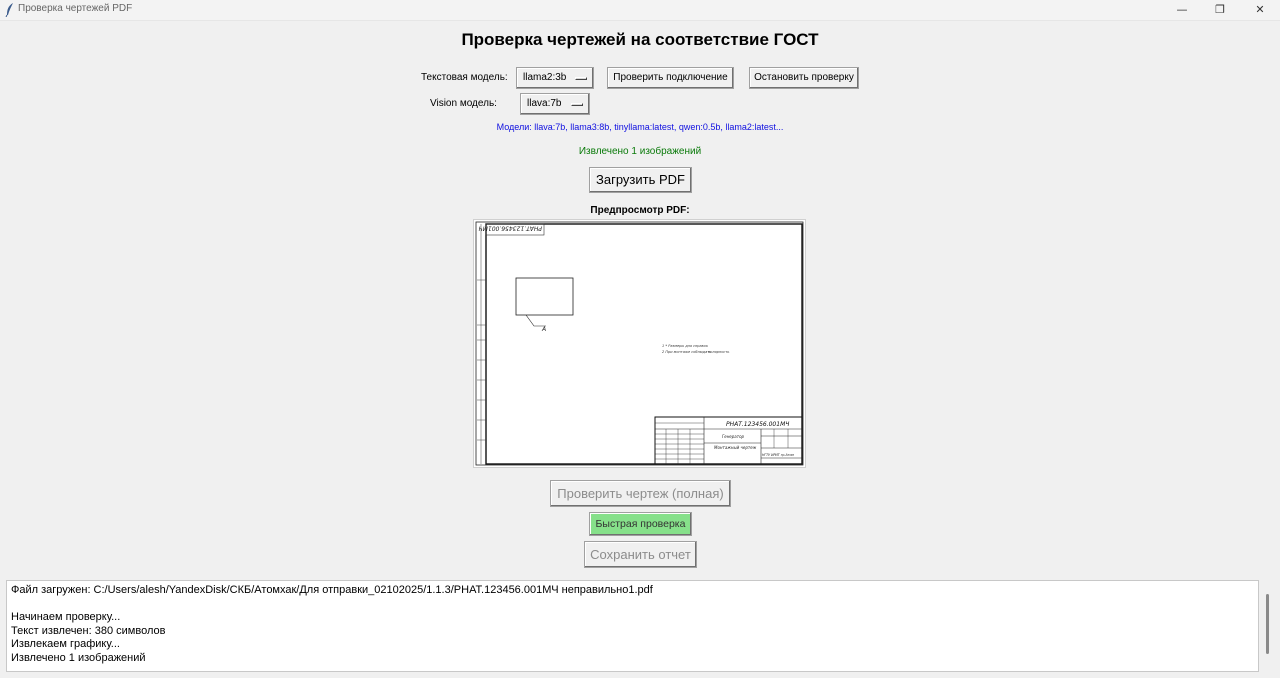  Describe the element at coordinates (640, 524) in the screenshot. I see `quick-check-button: Быстрая проверка` at that location.